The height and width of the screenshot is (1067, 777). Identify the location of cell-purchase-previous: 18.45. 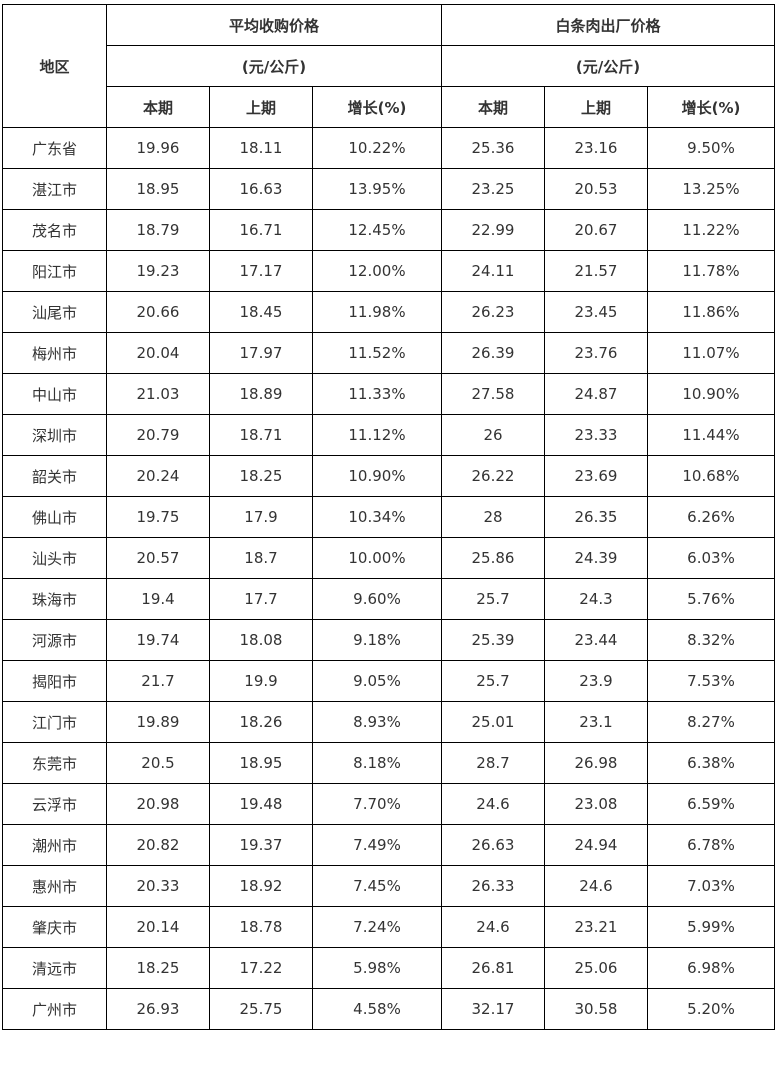
(261, 312).